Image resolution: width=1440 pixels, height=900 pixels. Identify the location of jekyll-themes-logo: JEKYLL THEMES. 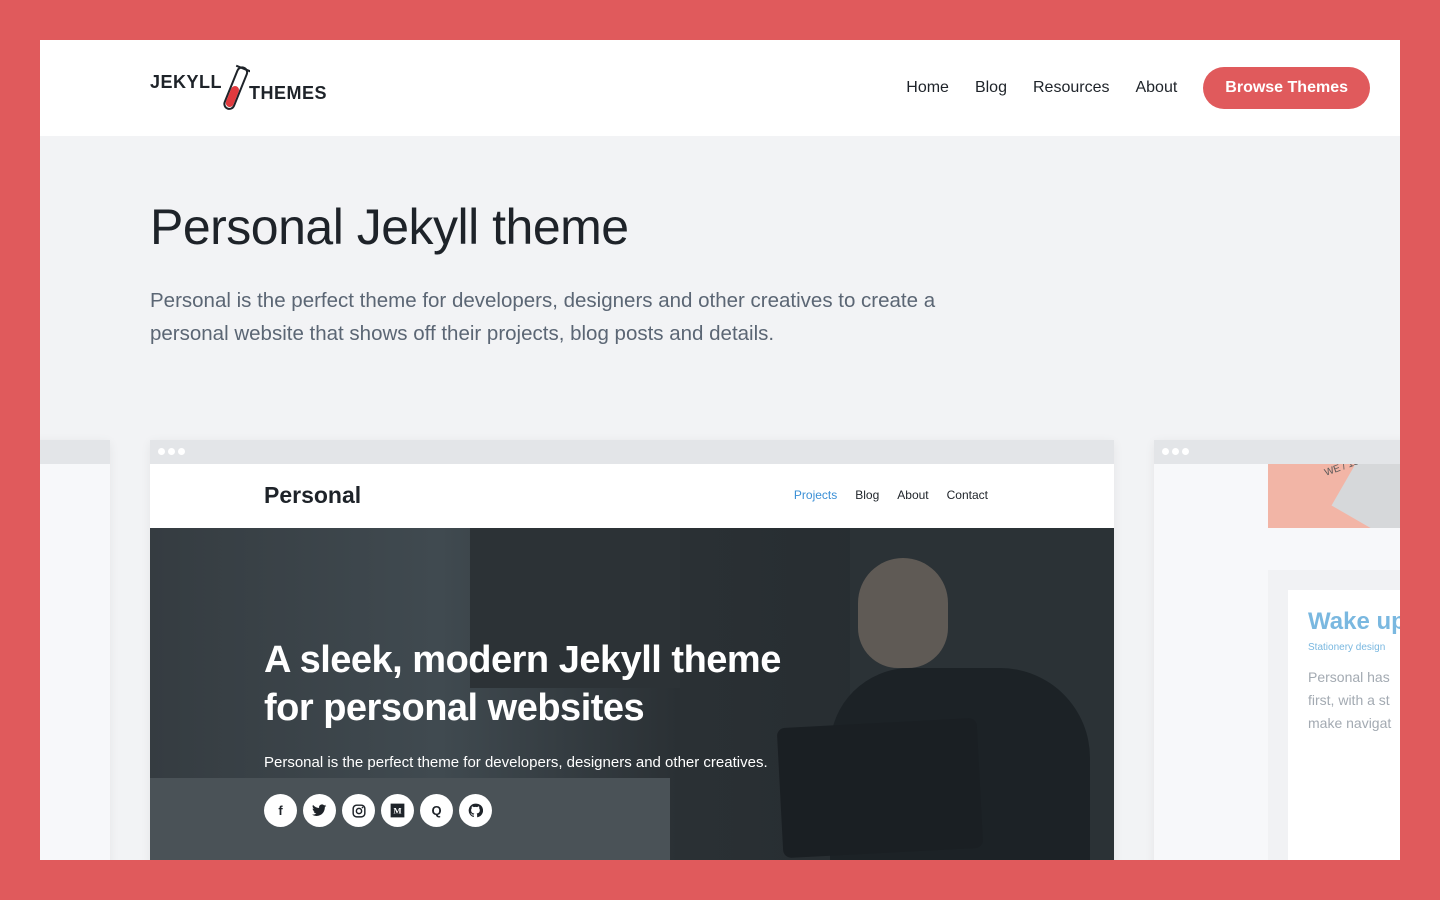
(245, 90).